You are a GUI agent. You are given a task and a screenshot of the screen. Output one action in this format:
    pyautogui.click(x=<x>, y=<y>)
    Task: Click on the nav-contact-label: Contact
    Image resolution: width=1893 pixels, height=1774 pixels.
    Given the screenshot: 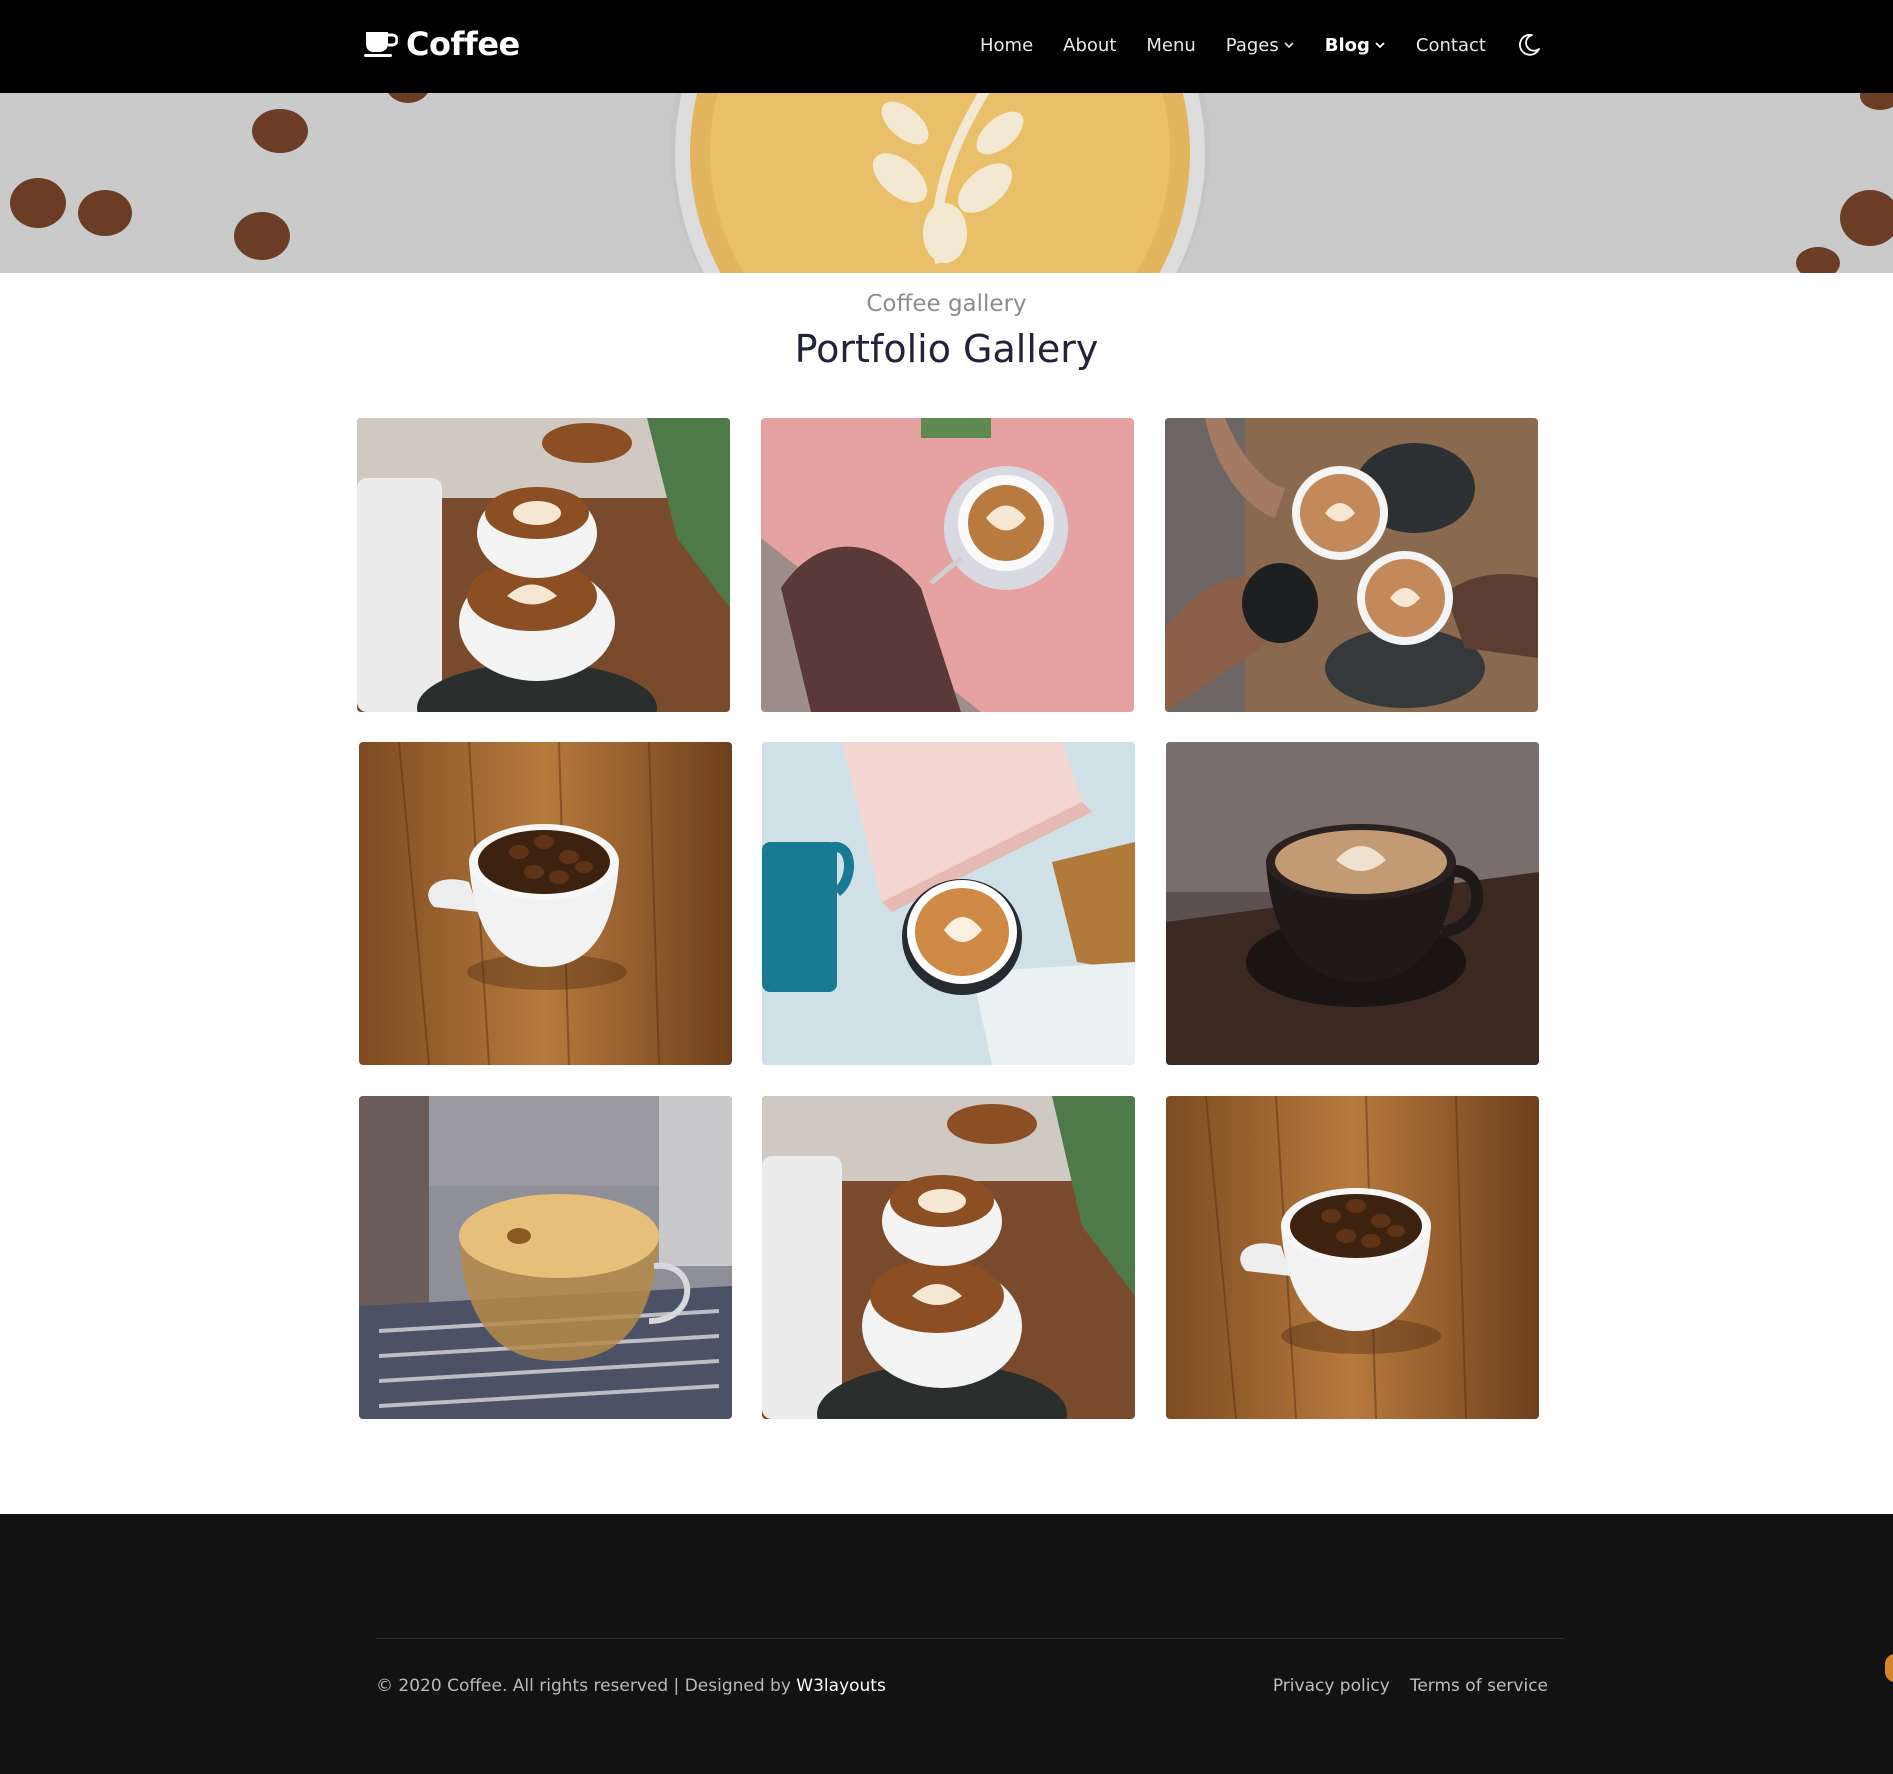 What is the action you would take?
    pyautogui.click(x=1450, y=45)
    